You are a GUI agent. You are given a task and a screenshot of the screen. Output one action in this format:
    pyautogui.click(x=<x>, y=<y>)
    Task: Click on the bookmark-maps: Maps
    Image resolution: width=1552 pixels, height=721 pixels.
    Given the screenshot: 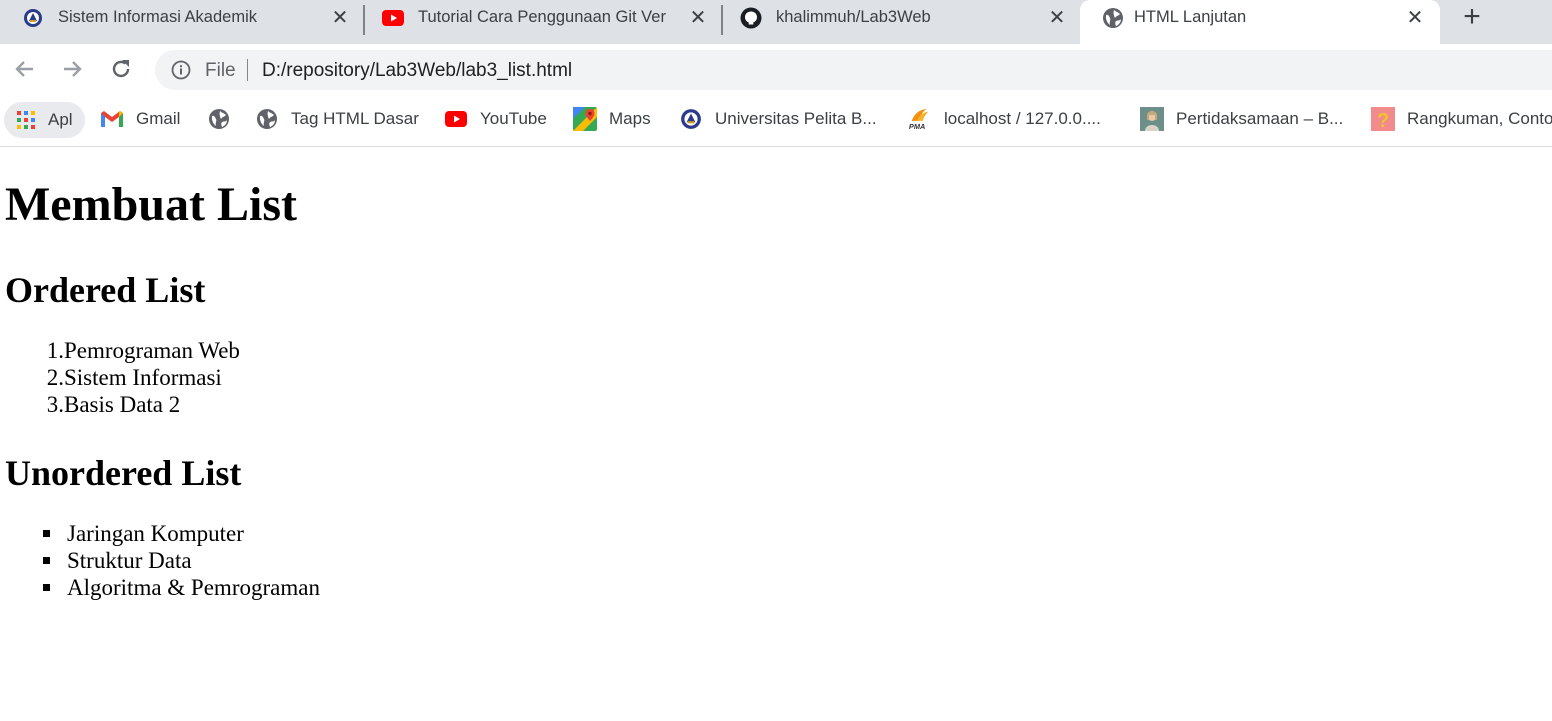 What is the action you would take?
    pyautogui.click(x=612, y=119)
    